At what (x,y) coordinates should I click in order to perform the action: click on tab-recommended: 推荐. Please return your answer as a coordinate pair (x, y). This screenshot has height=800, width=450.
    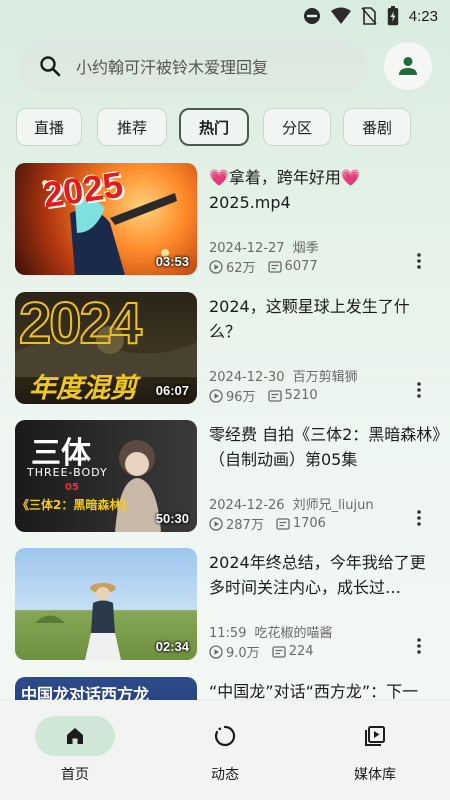
    Looking at the image, I should click on (132, 127).